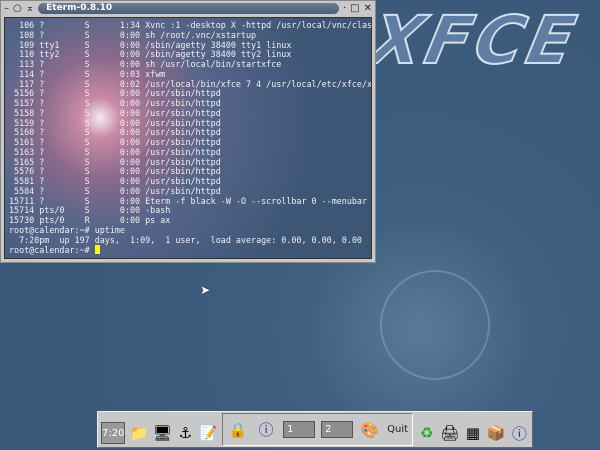  What do you see at coordinates (205, 290) in the screenshot?
I see `mouse-cursor-icon: ➤` at bounding box center [205, 290].